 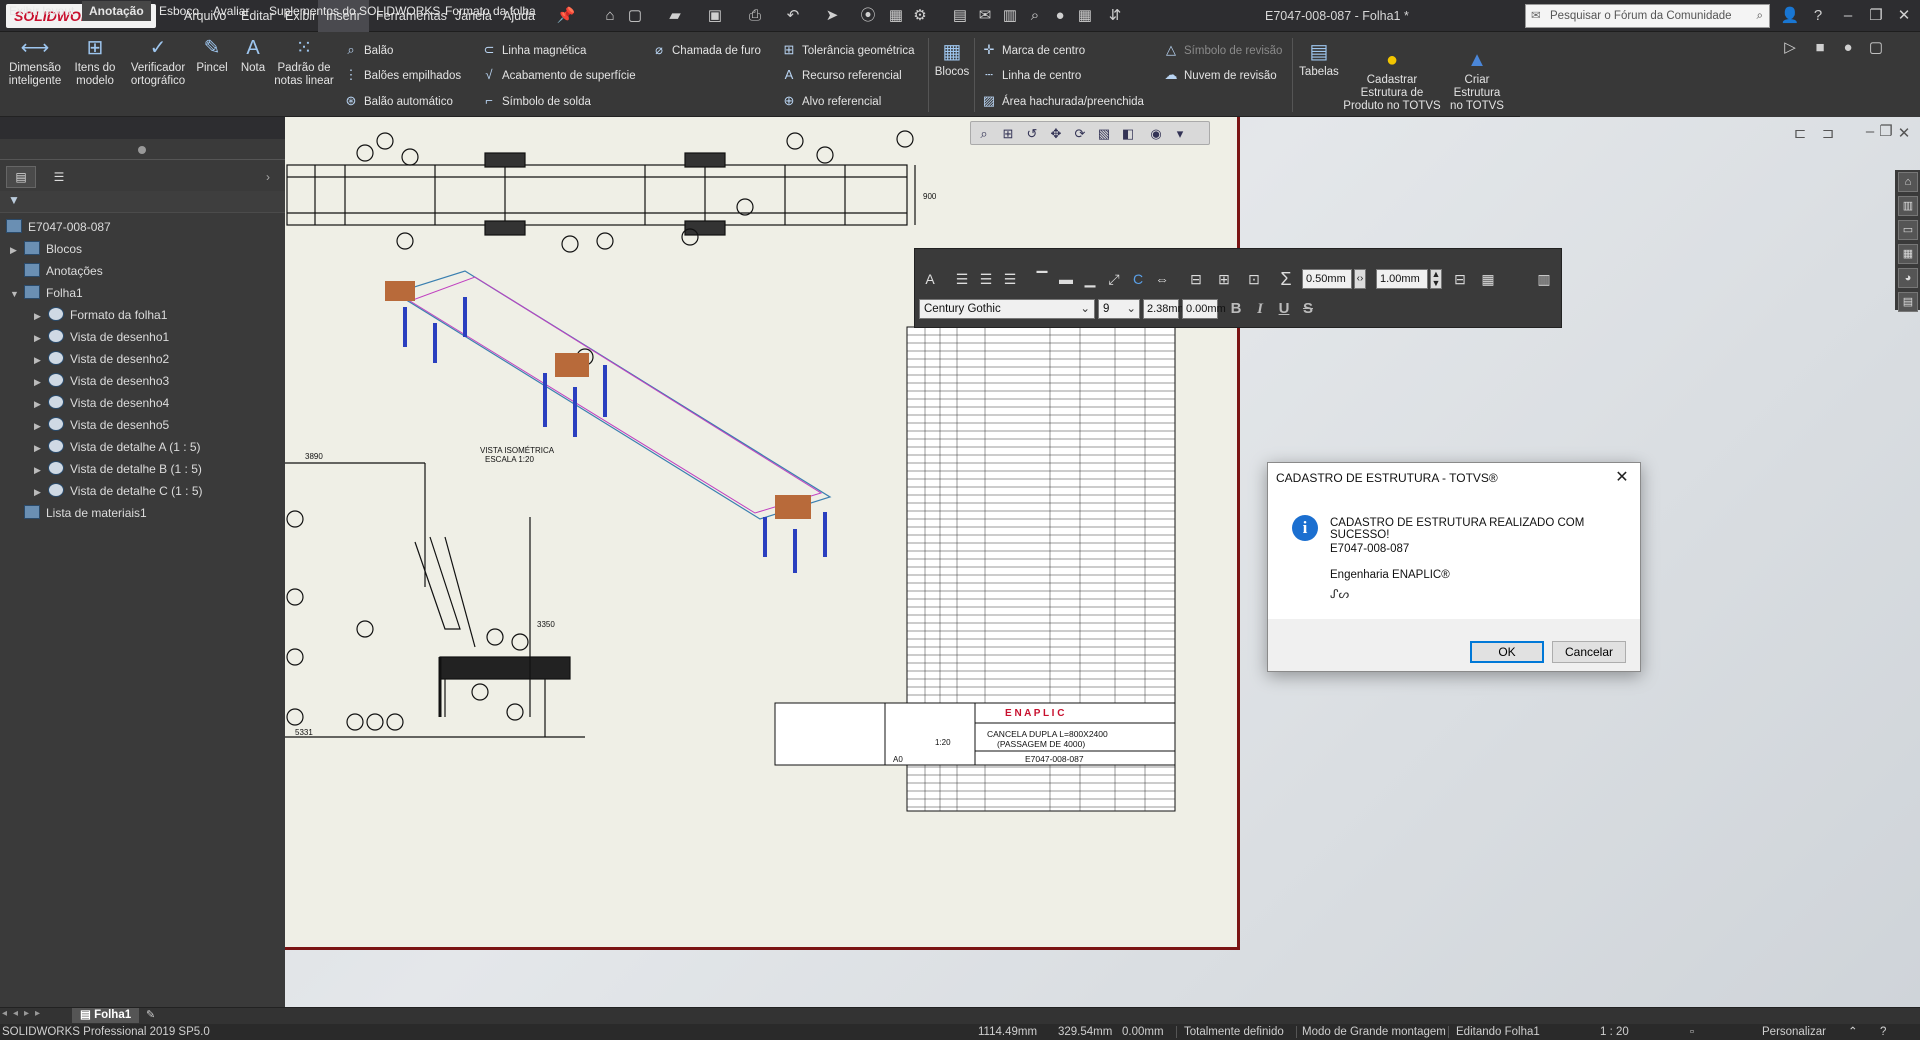 I want to click on play-icon: ▷, so click(x=1790, y=48).